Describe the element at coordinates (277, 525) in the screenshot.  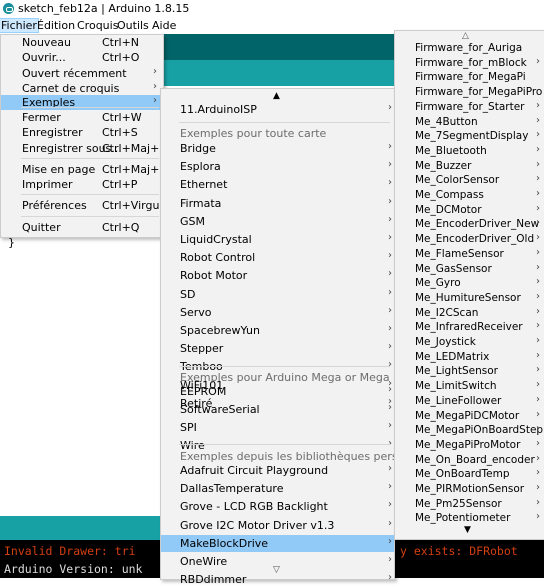
I see `examples-item-grove-i2c-motor-driver-v1-3: Grove I2C Motor Driver v1.3 ›` at that location.